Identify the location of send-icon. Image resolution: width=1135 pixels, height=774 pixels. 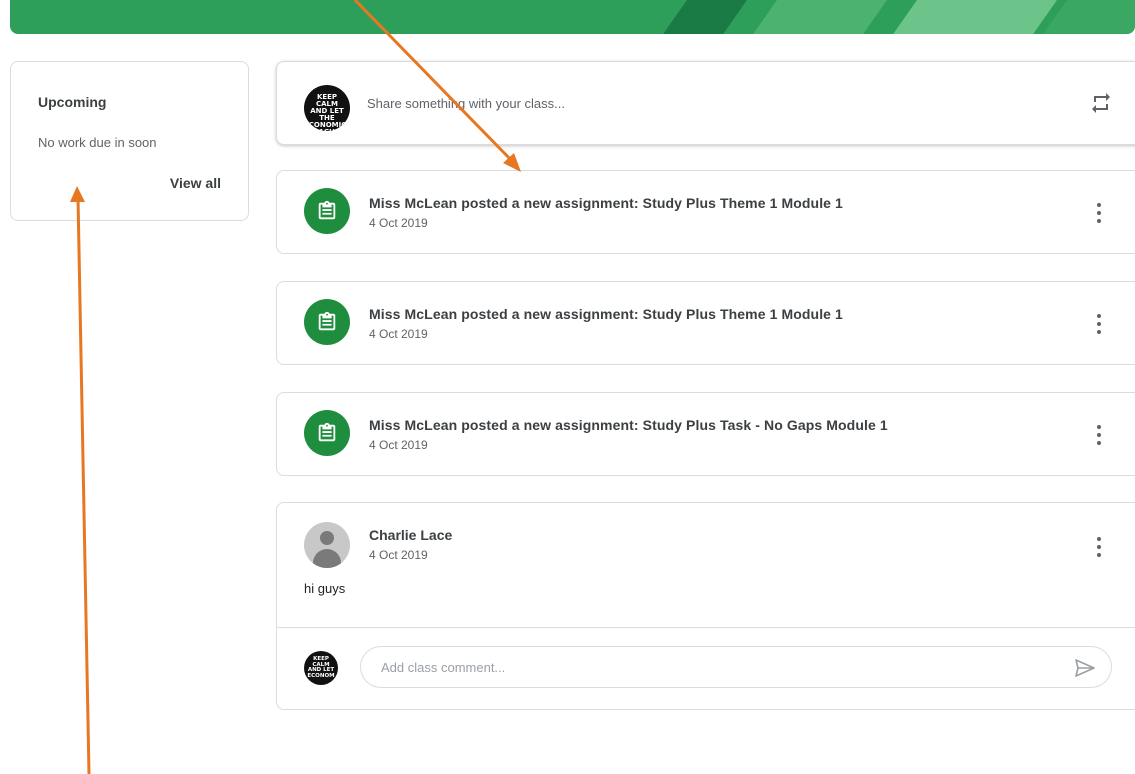
(1085, 668).